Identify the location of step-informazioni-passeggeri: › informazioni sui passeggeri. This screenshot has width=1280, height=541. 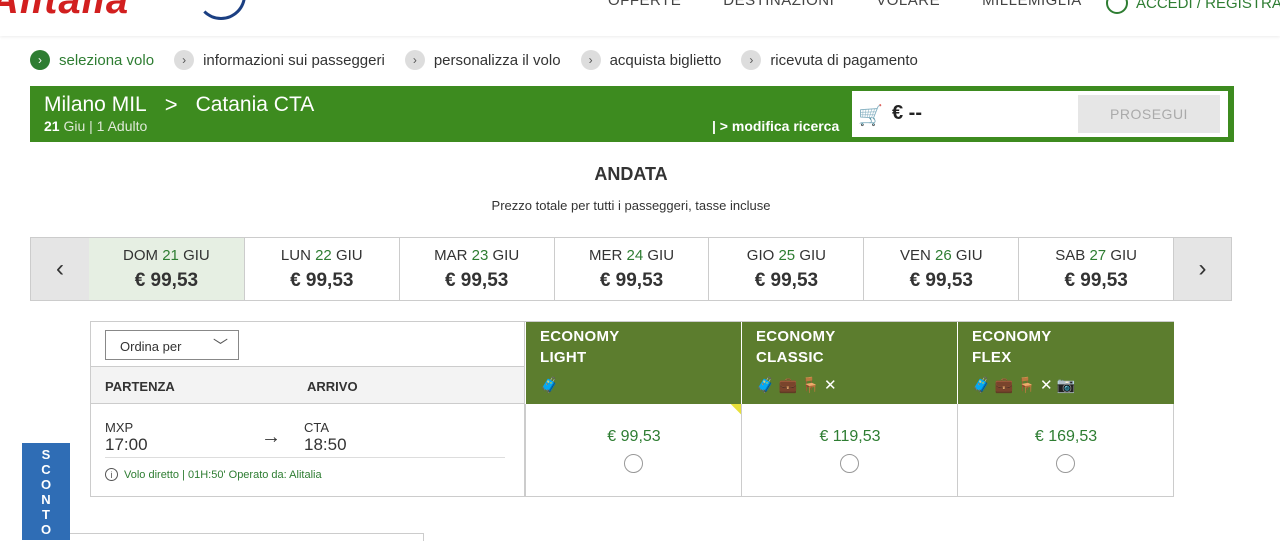
(279, 60).